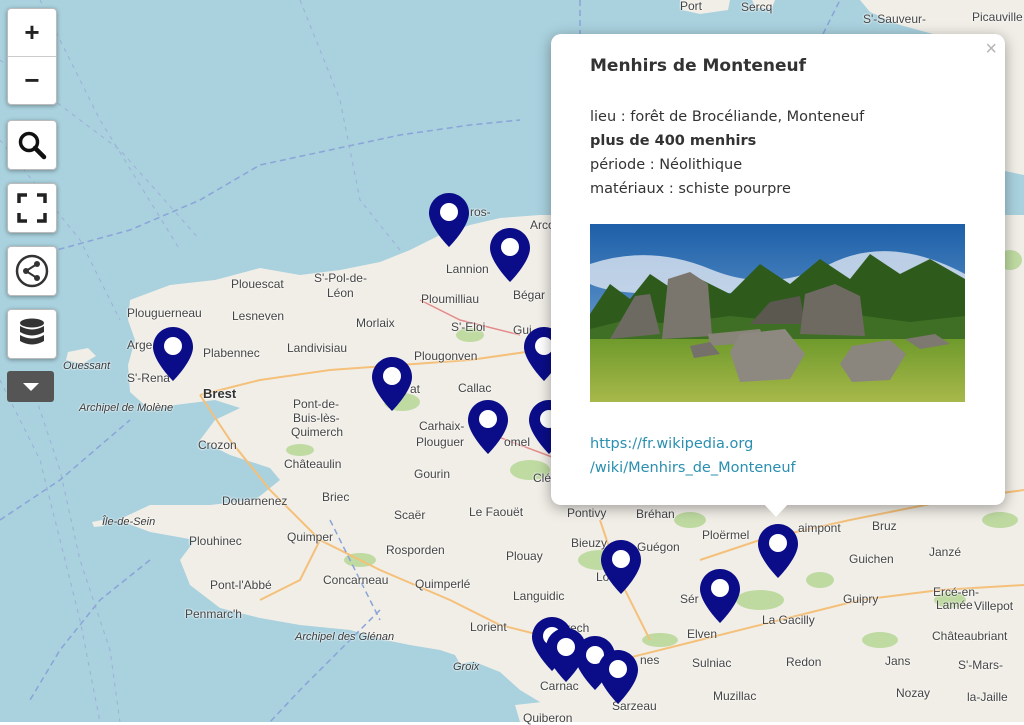 The image size is (1024, 725). Describe the element at coordinates (32, 80) in the screenshot. I see `zoom-out-button: −` at that location.